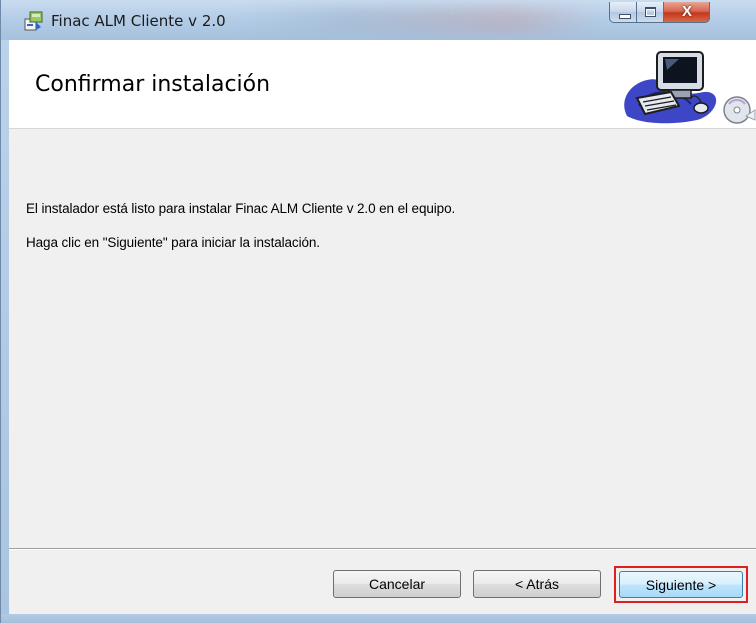 Image resolution: width=756 pixels, height=623 pixels. What do you see at coordinates (153, 84) in the screenshot?
I see `page-title: Confirmar instalación` at bounding box center [153, 84].